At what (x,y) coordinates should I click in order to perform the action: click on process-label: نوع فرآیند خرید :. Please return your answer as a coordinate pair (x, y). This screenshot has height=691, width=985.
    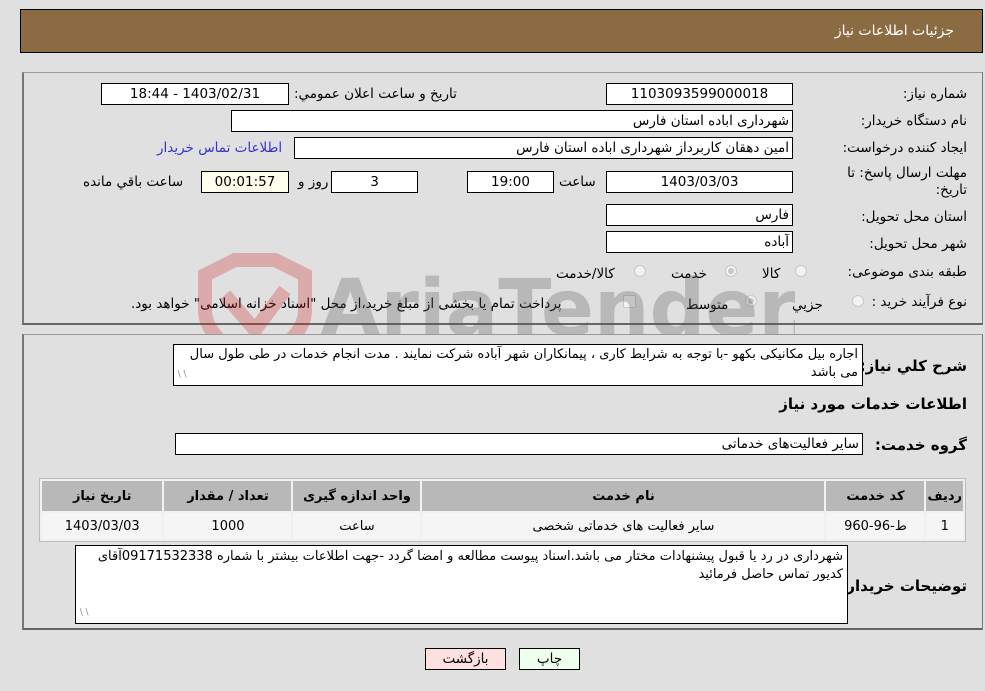
    Looking at the image, I should click on (919, 302).